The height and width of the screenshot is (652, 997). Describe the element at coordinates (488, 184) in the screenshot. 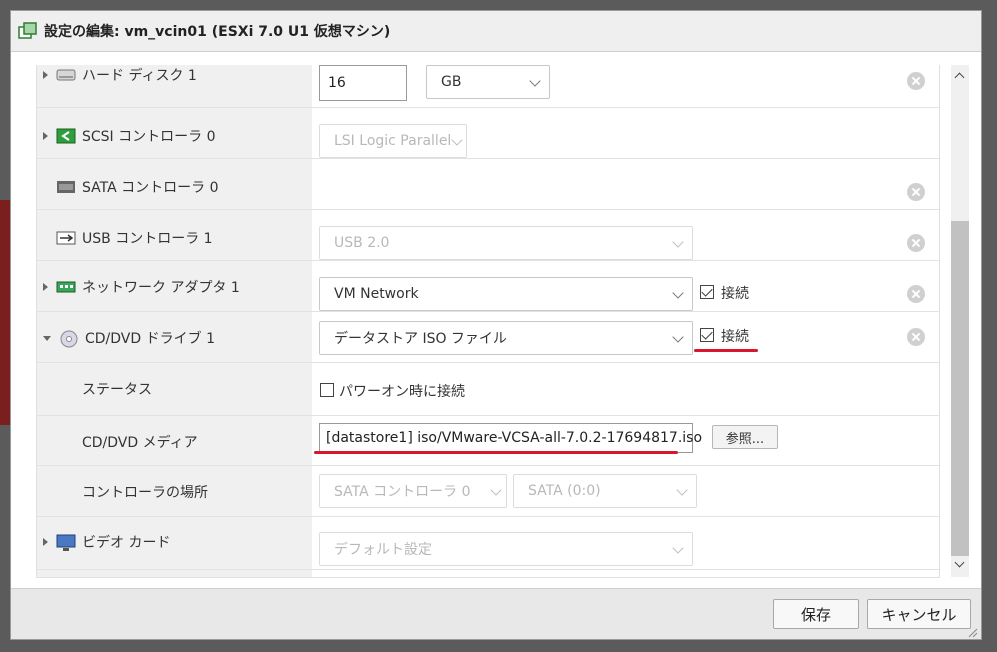

I see `sata-controller-row: SATA コントローラ 0` at that location.